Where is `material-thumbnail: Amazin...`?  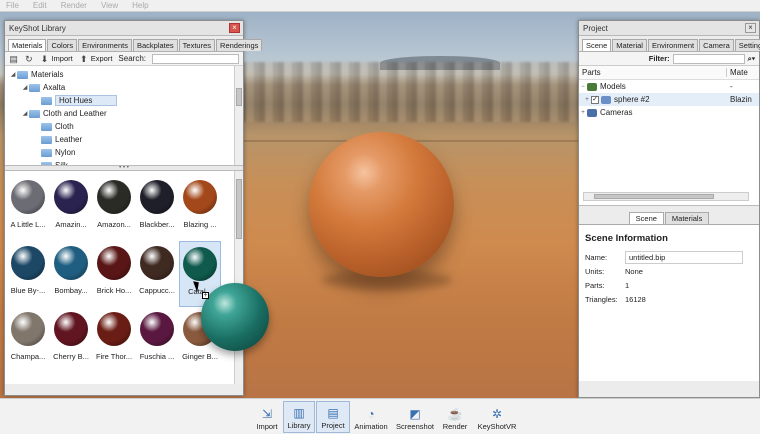 material-thumbnail: Amazin... is located at coordinates (71, 208).